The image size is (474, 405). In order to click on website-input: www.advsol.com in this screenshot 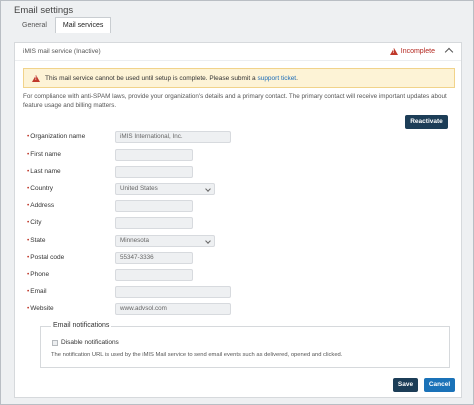, I will do `click(173, 309)`.